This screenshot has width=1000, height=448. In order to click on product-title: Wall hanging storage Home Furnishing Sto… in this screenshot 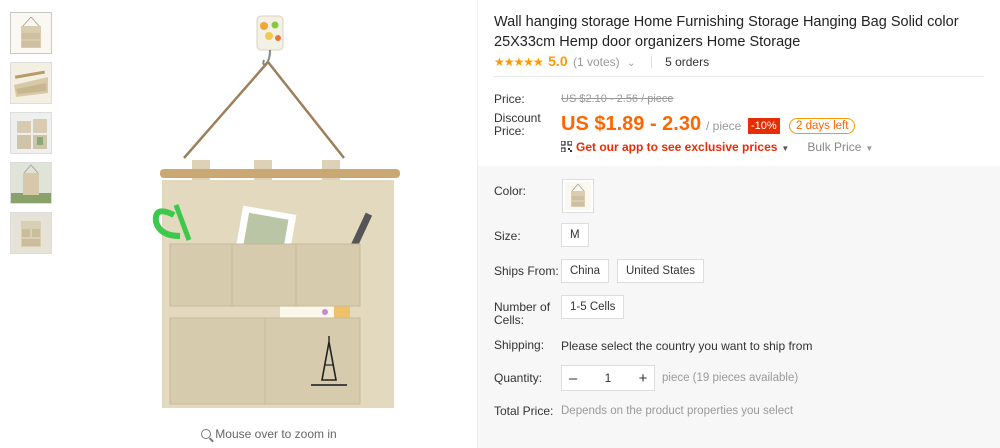, I will do `click(726, 32)`.